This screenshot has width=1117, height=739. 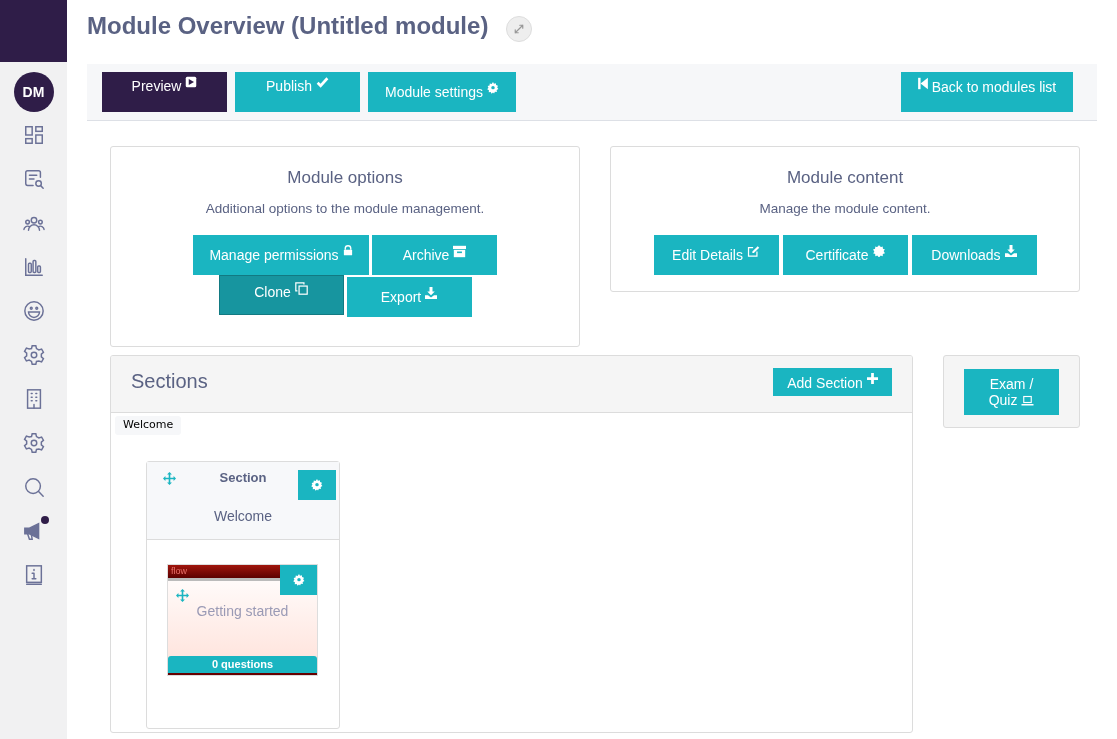 What do you see at coordinates (345, 178) in the screenshot?
I see `panel-title: Module options` at bounding box center [345, 178].